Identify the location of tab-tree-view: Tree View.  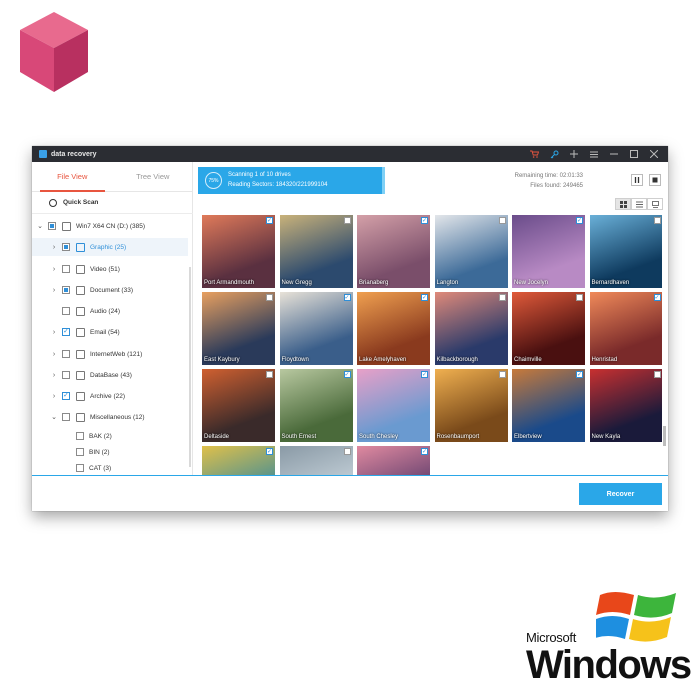
(153, 176).